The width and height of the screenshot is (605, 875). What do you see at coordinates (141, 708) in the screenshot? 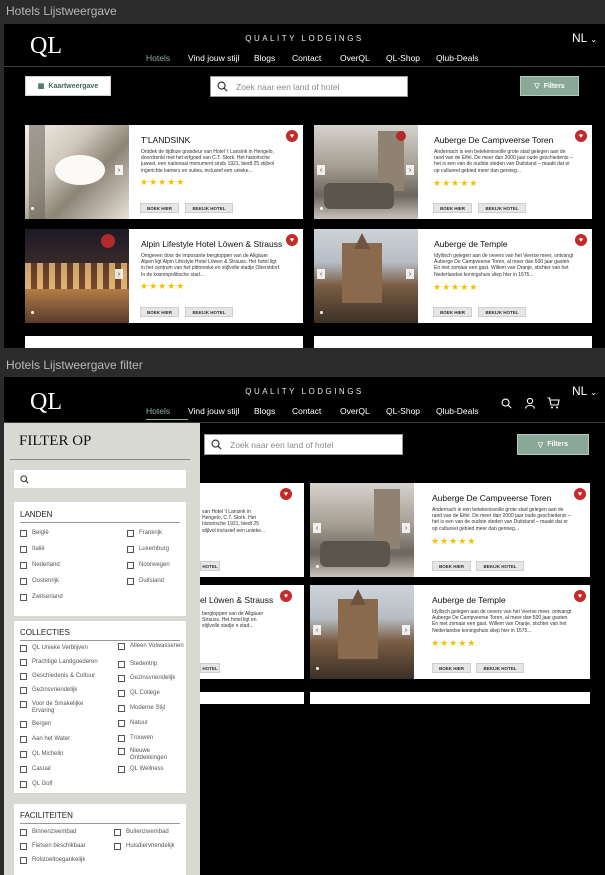
I see `filter-checkbox-moderne-stijl: Moderne Stijl` at bounding box center [141, 708].